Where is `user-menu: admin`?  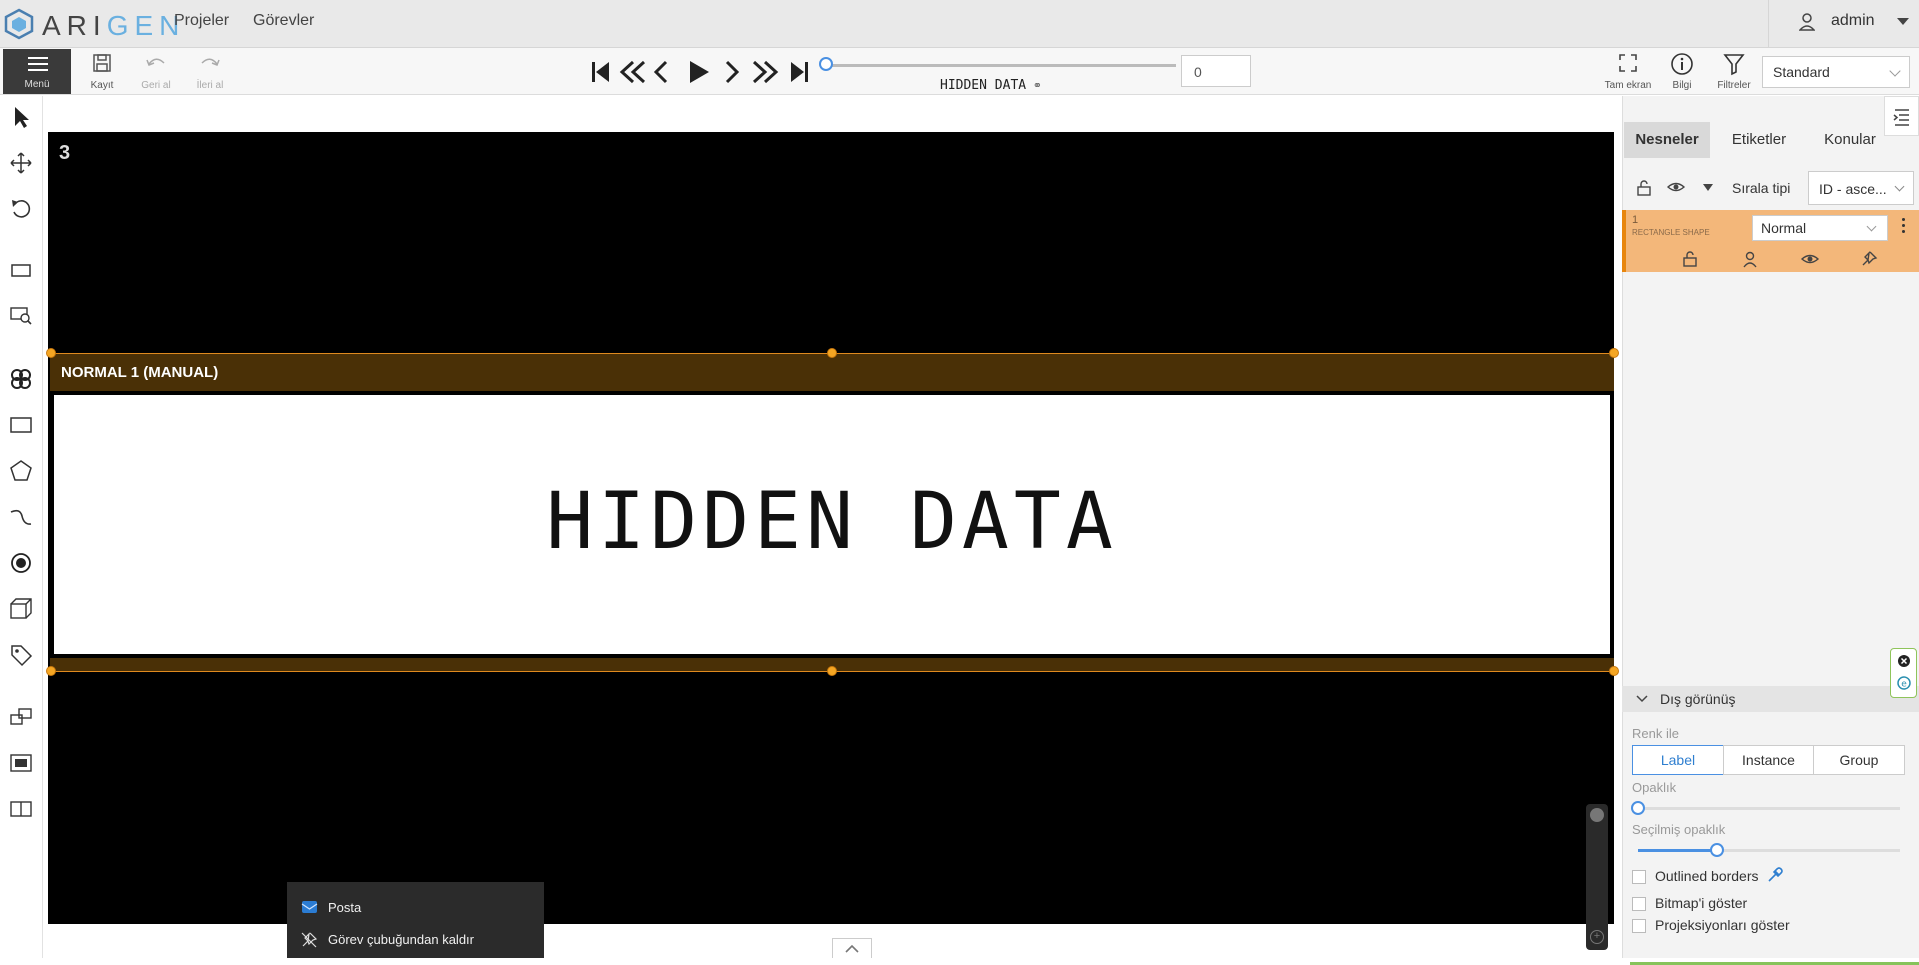
user-menu: admin is located at coordinates (1843, 24).